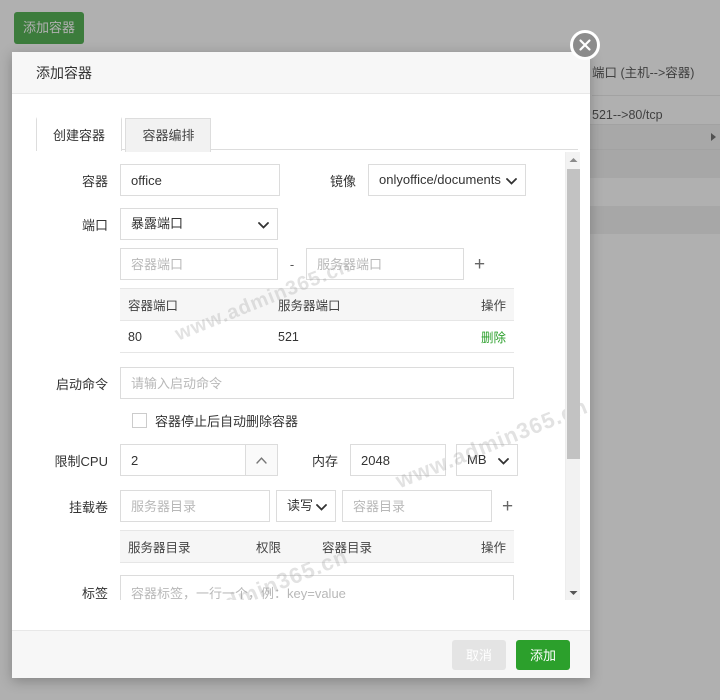 The image size is (720, 700). Describe the element at coordinates (200, 180) in the screenshot. I see `container-name-input` at that location.